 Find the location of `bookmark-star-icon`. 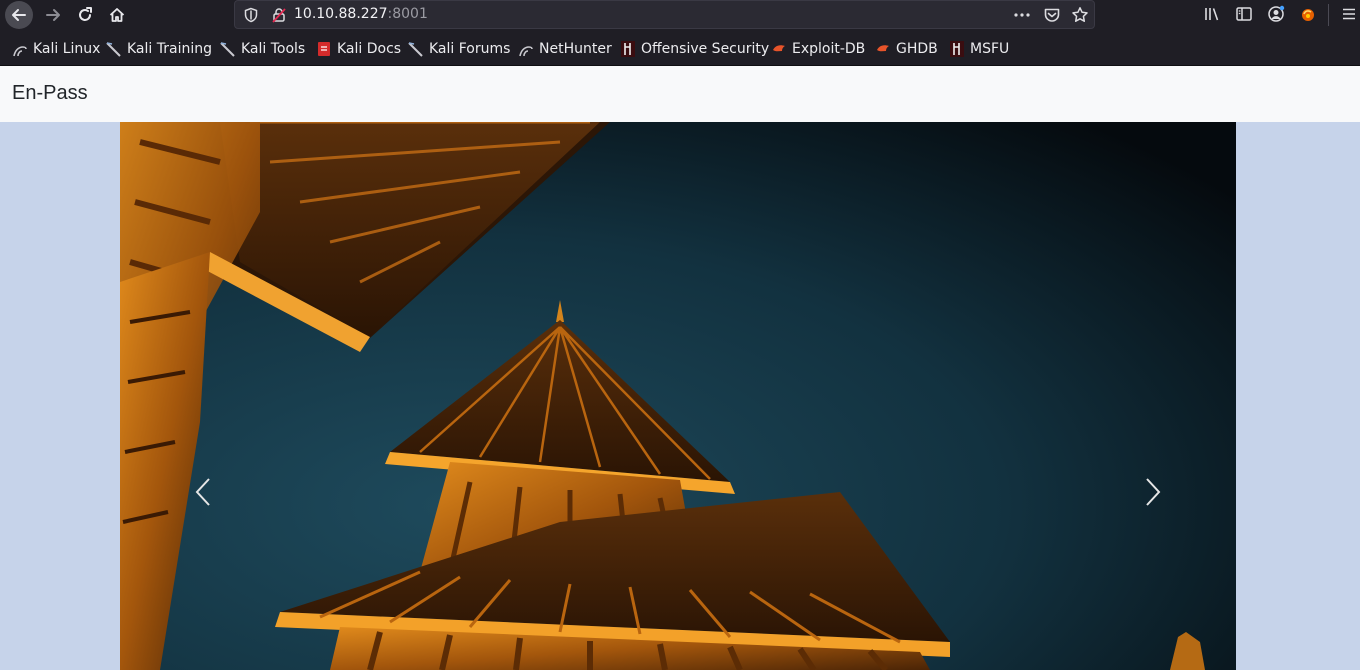

bookmark-star-icon is located at coordinates (1080, 15).